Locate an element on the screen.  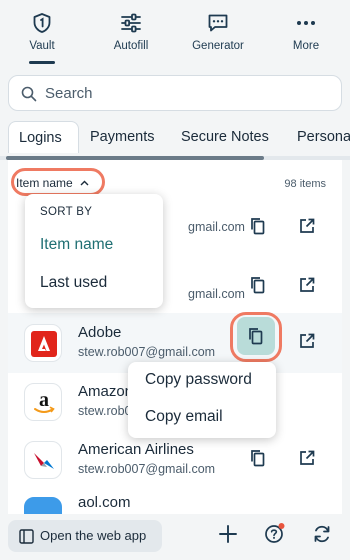
copy-menu: Copy password Copy email is located at coordinates (202, 400).